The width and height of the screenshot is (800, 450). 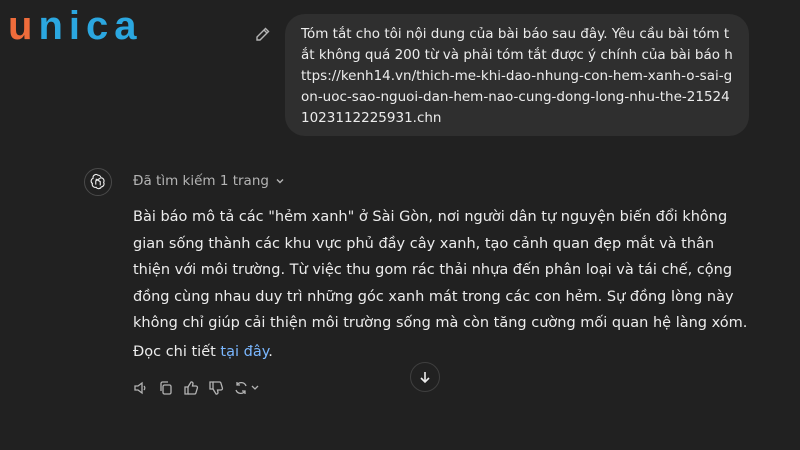 I want to click on copy-icon, so click(x=166, y=388).